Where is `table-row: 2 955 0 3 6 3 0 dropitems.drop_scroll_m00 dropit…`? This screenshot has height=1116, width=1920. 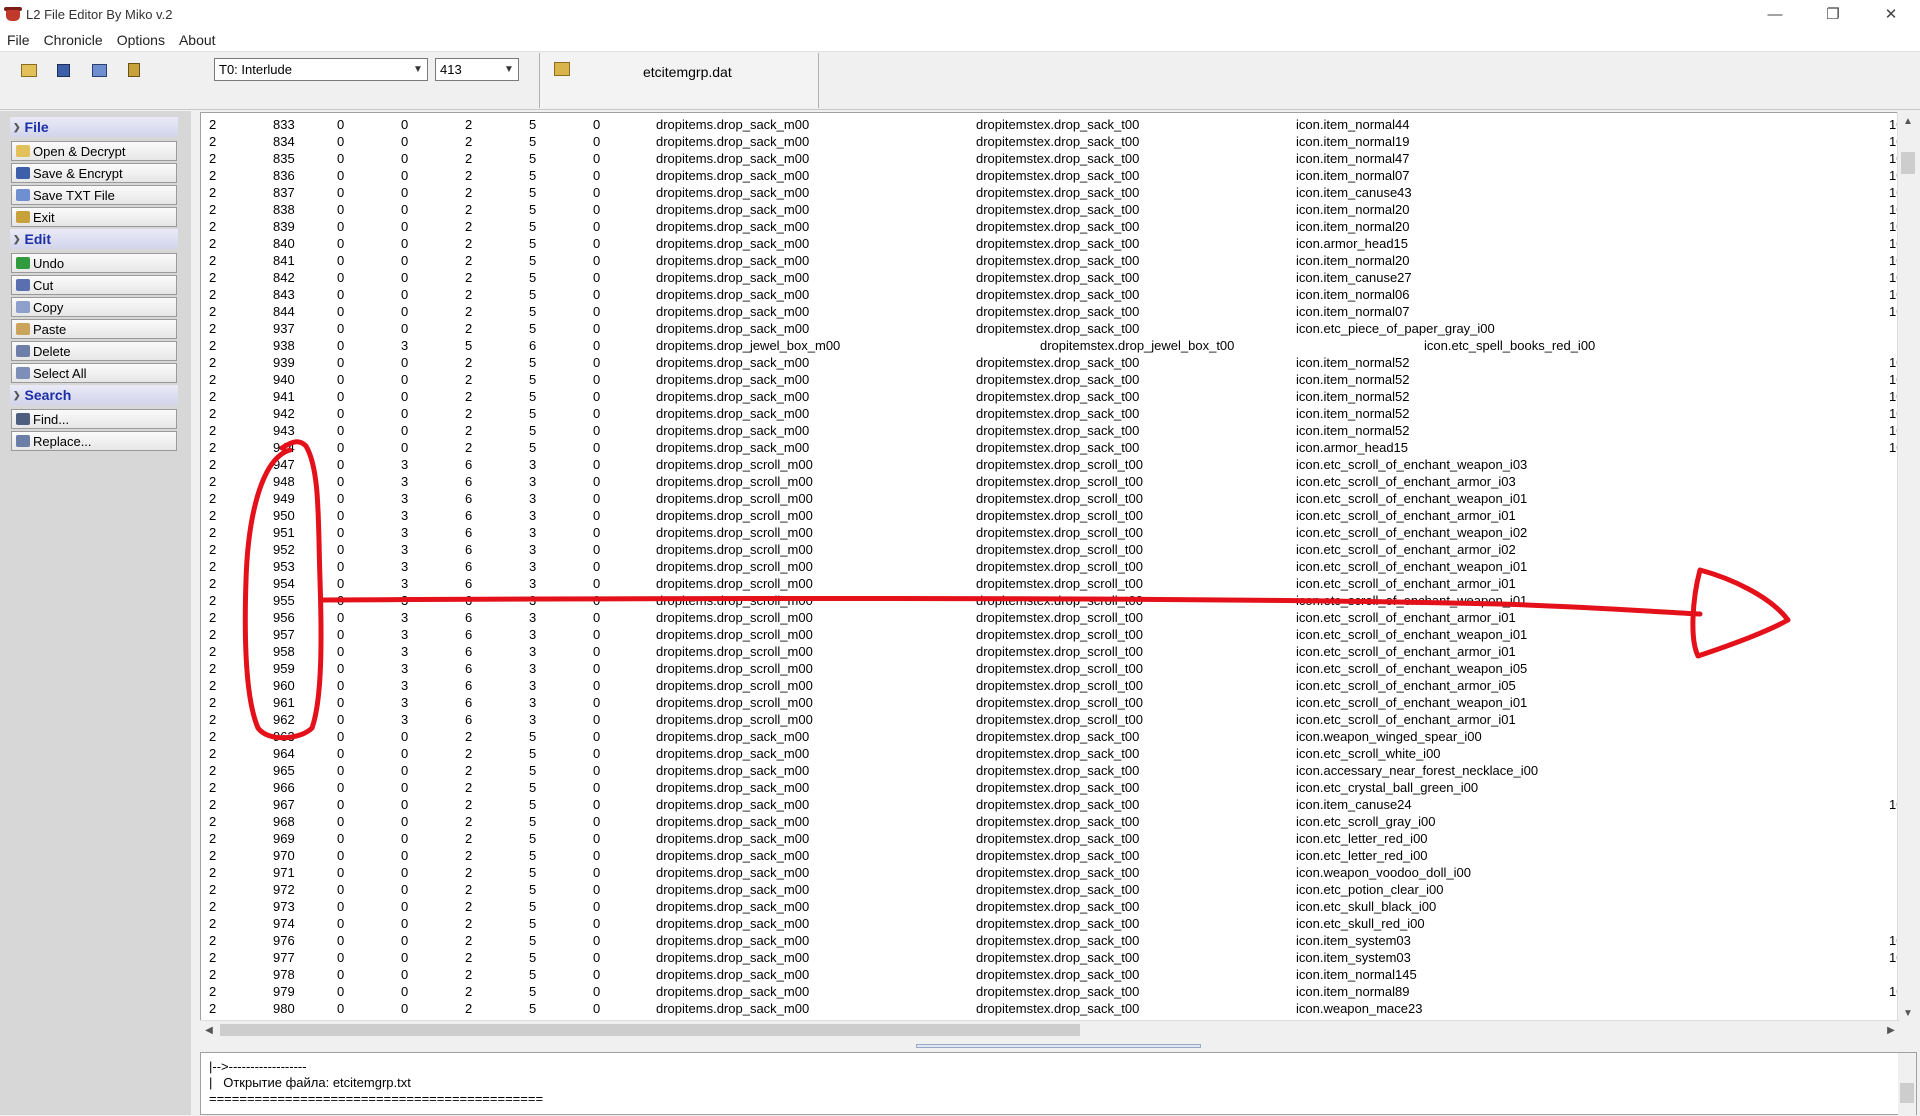 table-row: 2 955 0 3 6 3 0 dropitems.drop_scroll_m00 dropit… is located at coordinates (1050, 600).